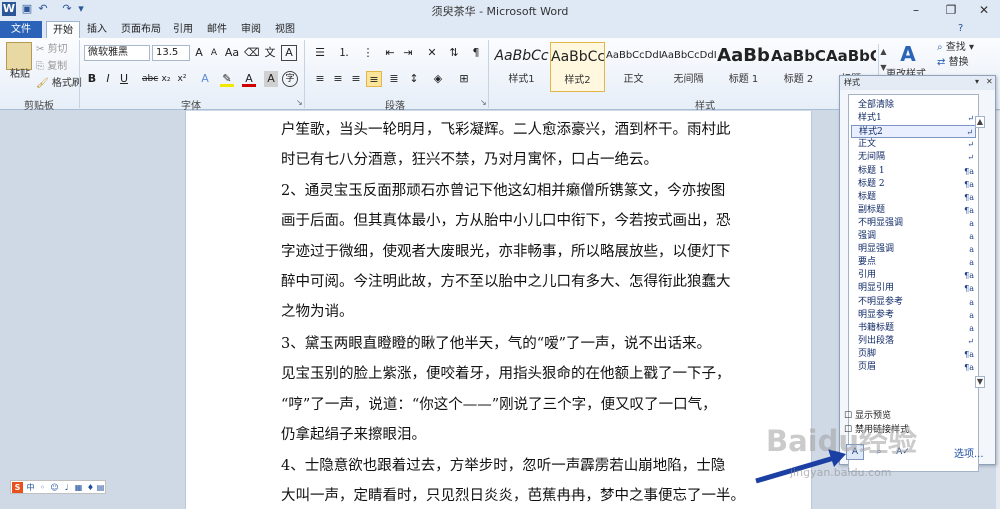  Describe the element at coordinates (199, 53) in the screenshot. I see `grow-font-icon: A` at that location.